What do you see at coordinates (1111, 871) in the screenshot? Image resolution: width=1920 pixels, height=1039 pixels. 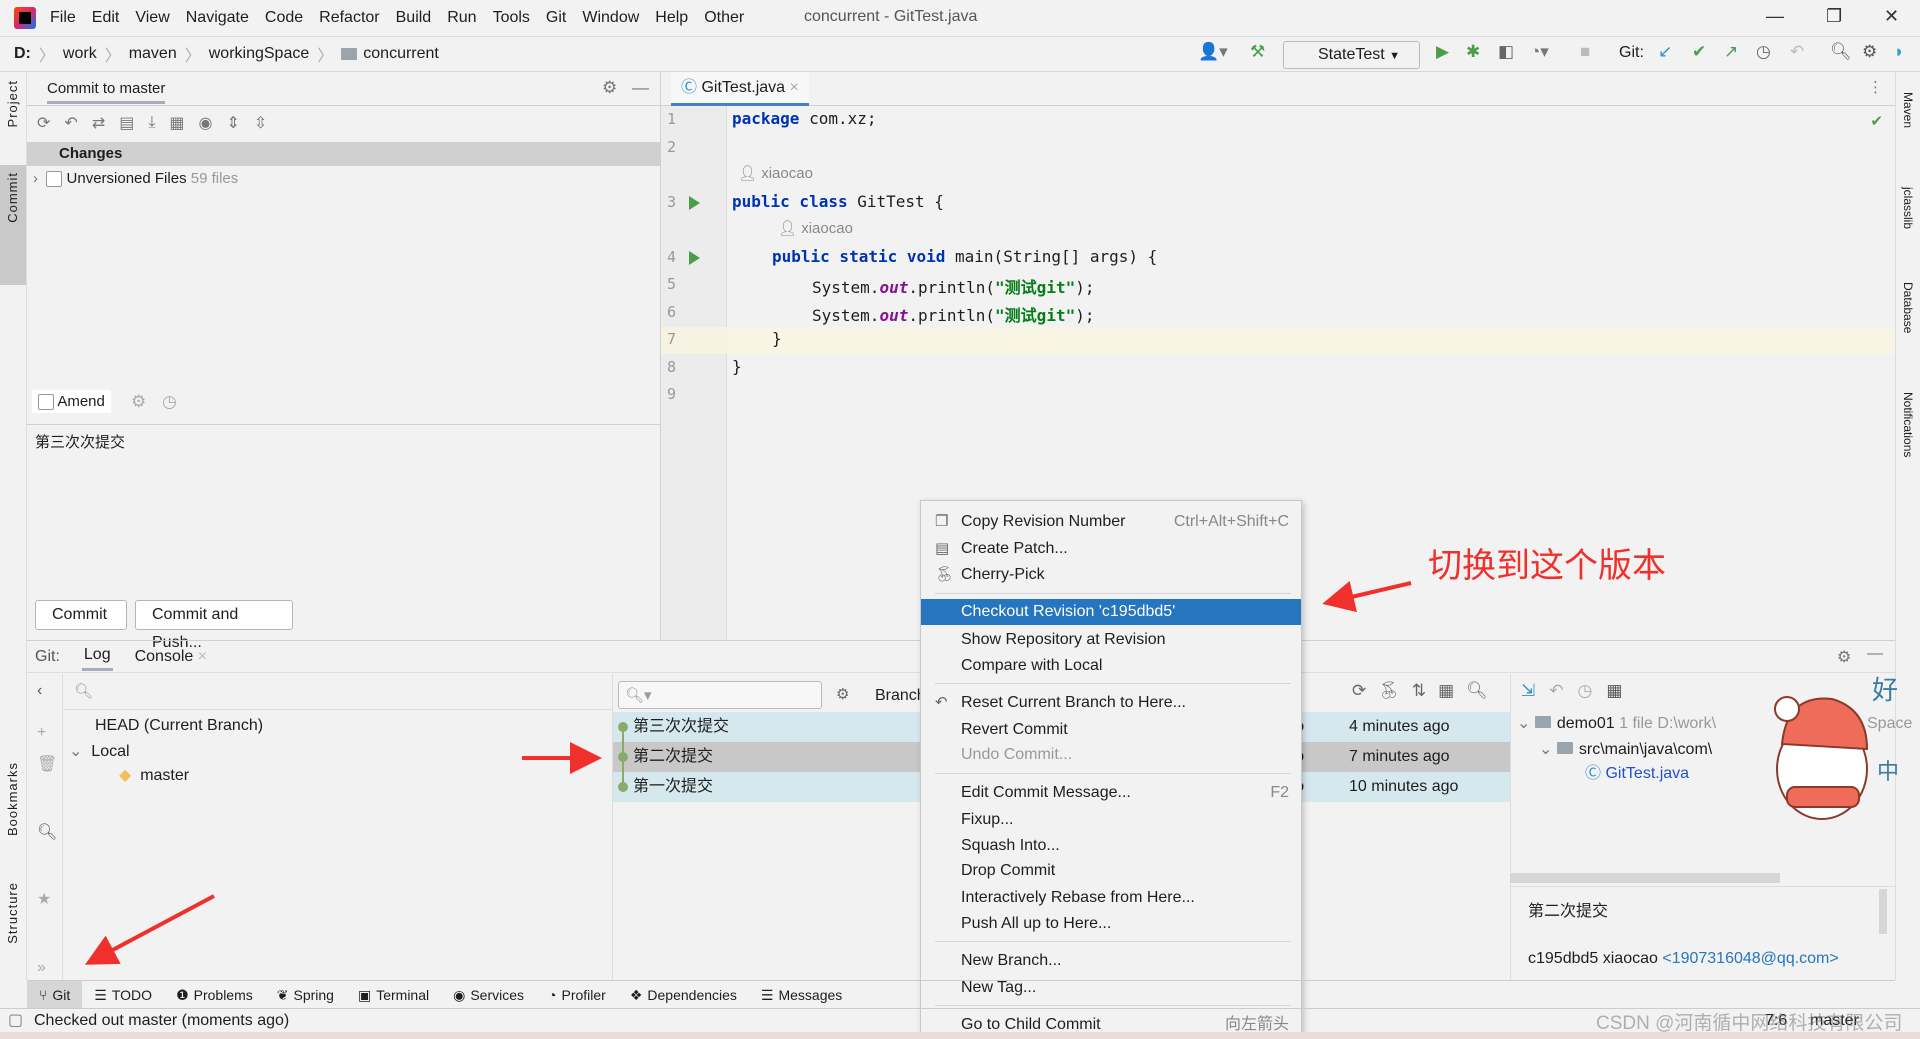 I see `menu-drop-commit: Drop Commit` at bounding box center [1111, 871].